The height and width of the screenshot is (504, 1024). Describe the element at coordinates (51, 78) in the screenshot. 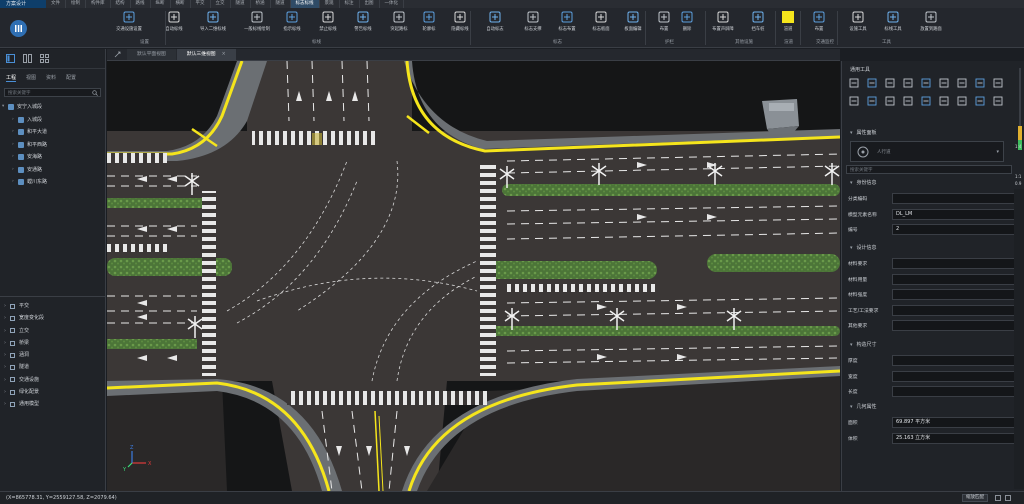

I see `left-panel-tab: 资料` at that location.